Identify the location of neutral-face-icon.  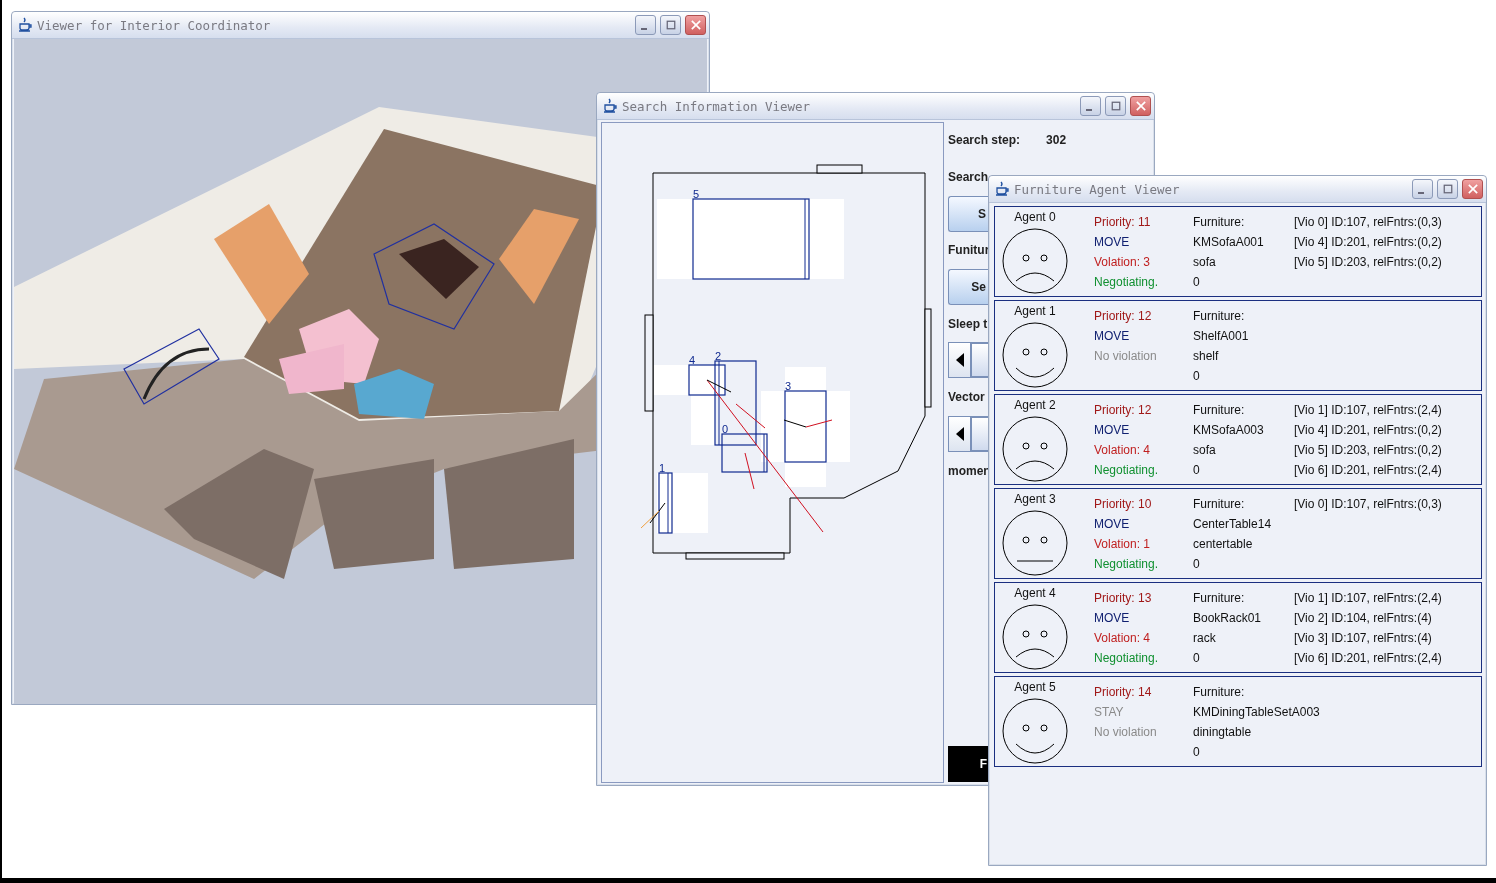
(1035, 543).